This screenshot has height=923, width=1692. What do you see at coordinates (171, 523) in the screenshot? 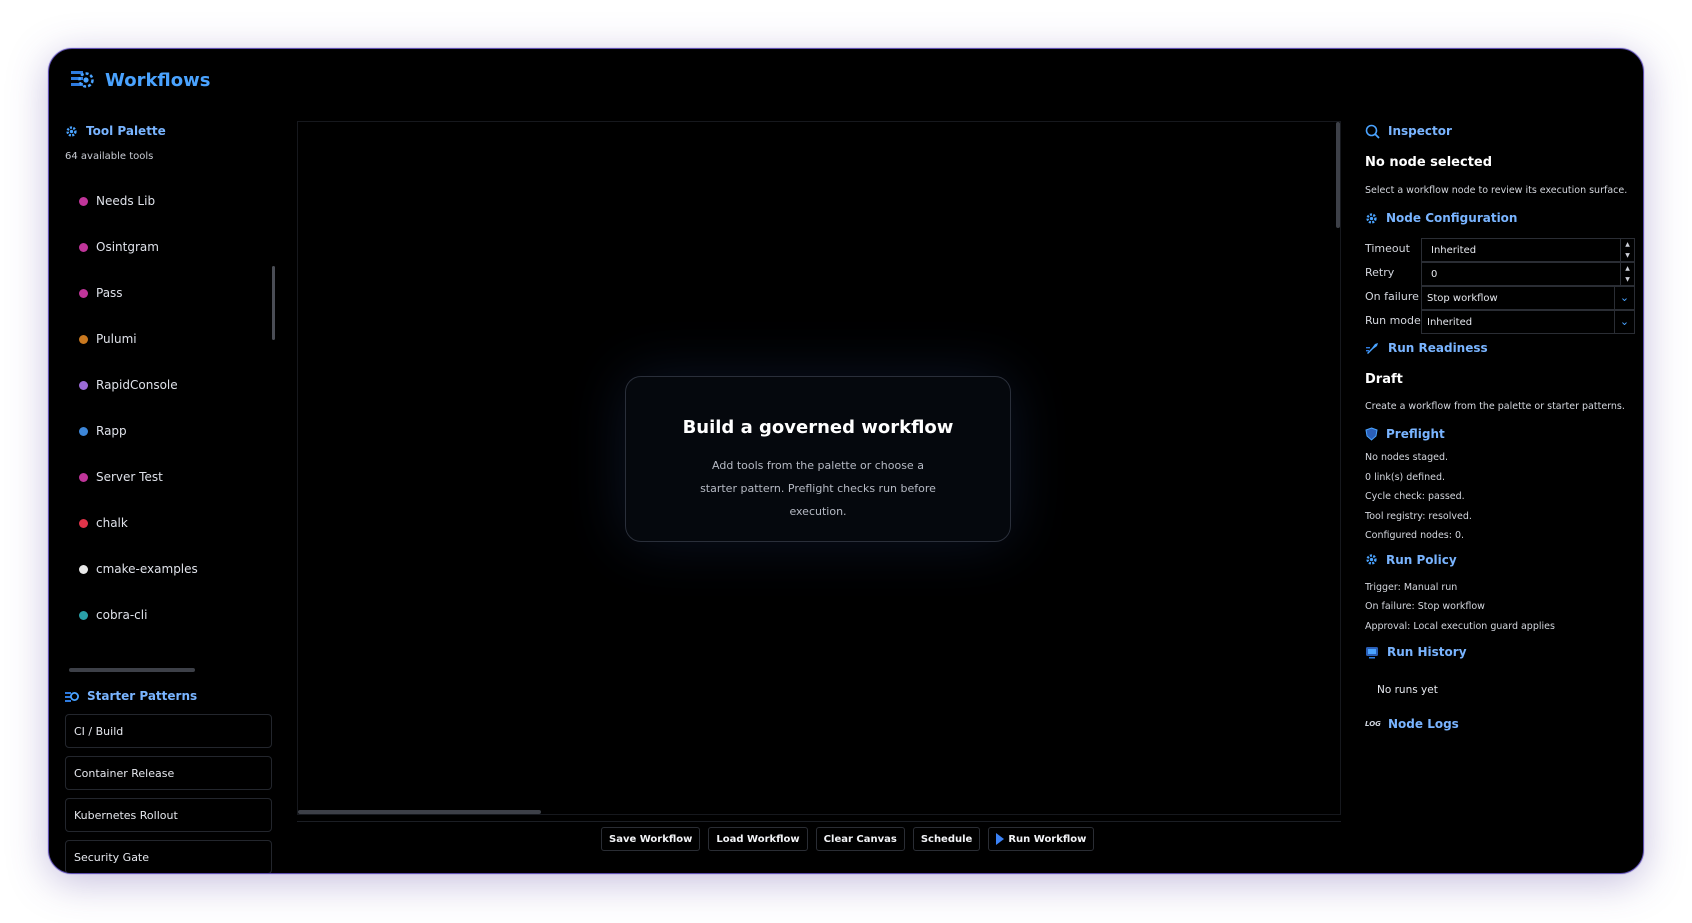
I see `tool-item: chalk` at bounding box center [171, 523].